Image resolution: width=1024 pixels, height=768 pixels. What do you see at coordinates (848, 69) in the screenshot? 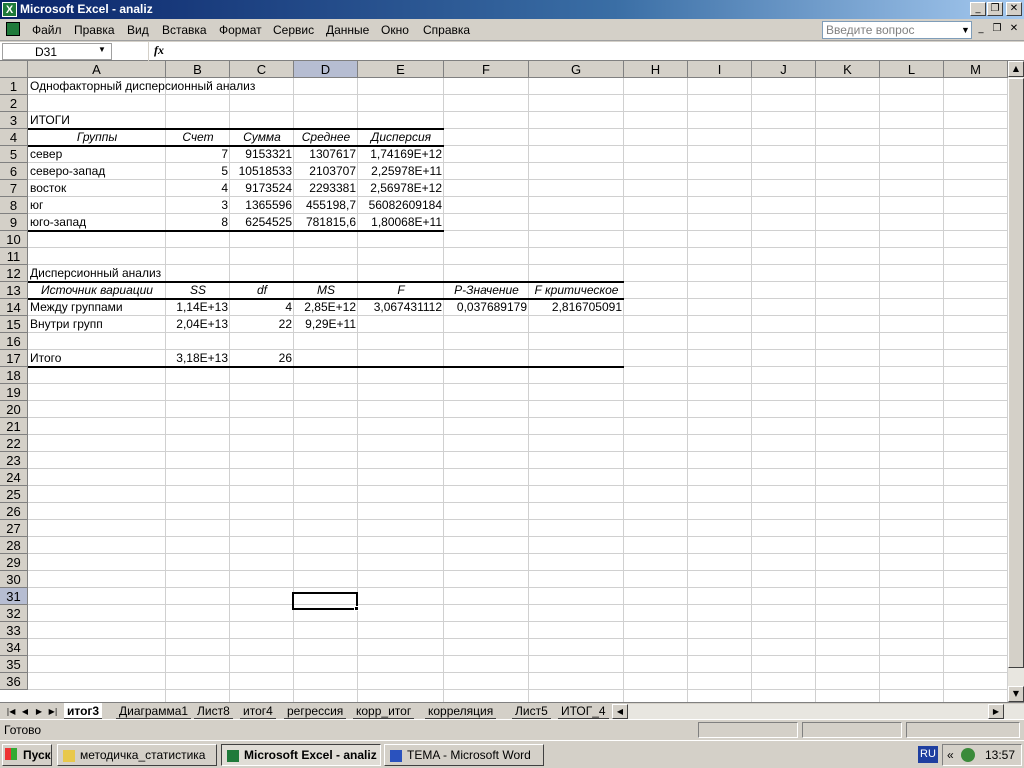
I see `column-header-k: K` at bounding box center [848, 69].